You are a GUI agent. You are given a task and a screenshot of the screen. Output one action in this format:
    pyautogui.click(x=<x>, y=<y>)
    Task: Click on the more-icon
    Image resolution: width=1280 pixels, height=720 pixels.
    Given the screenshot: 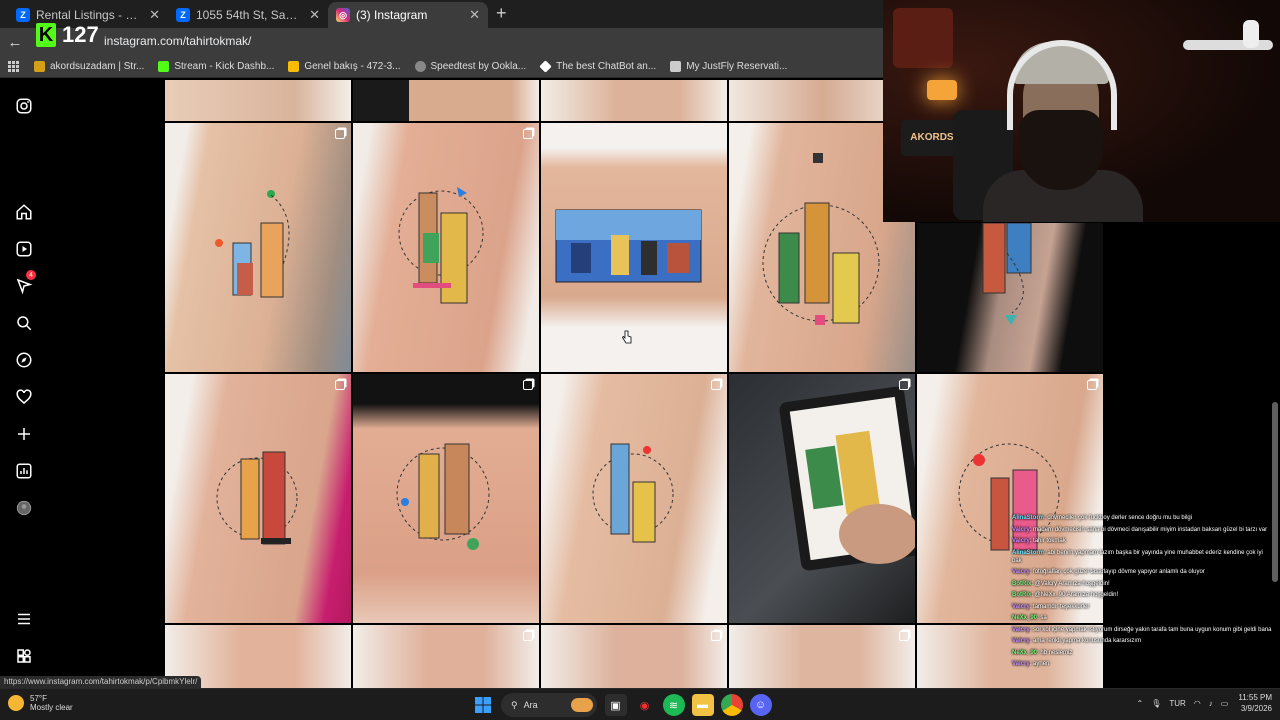 What is the action you would take?
    pyautogui.click(x=24, y=656)
    